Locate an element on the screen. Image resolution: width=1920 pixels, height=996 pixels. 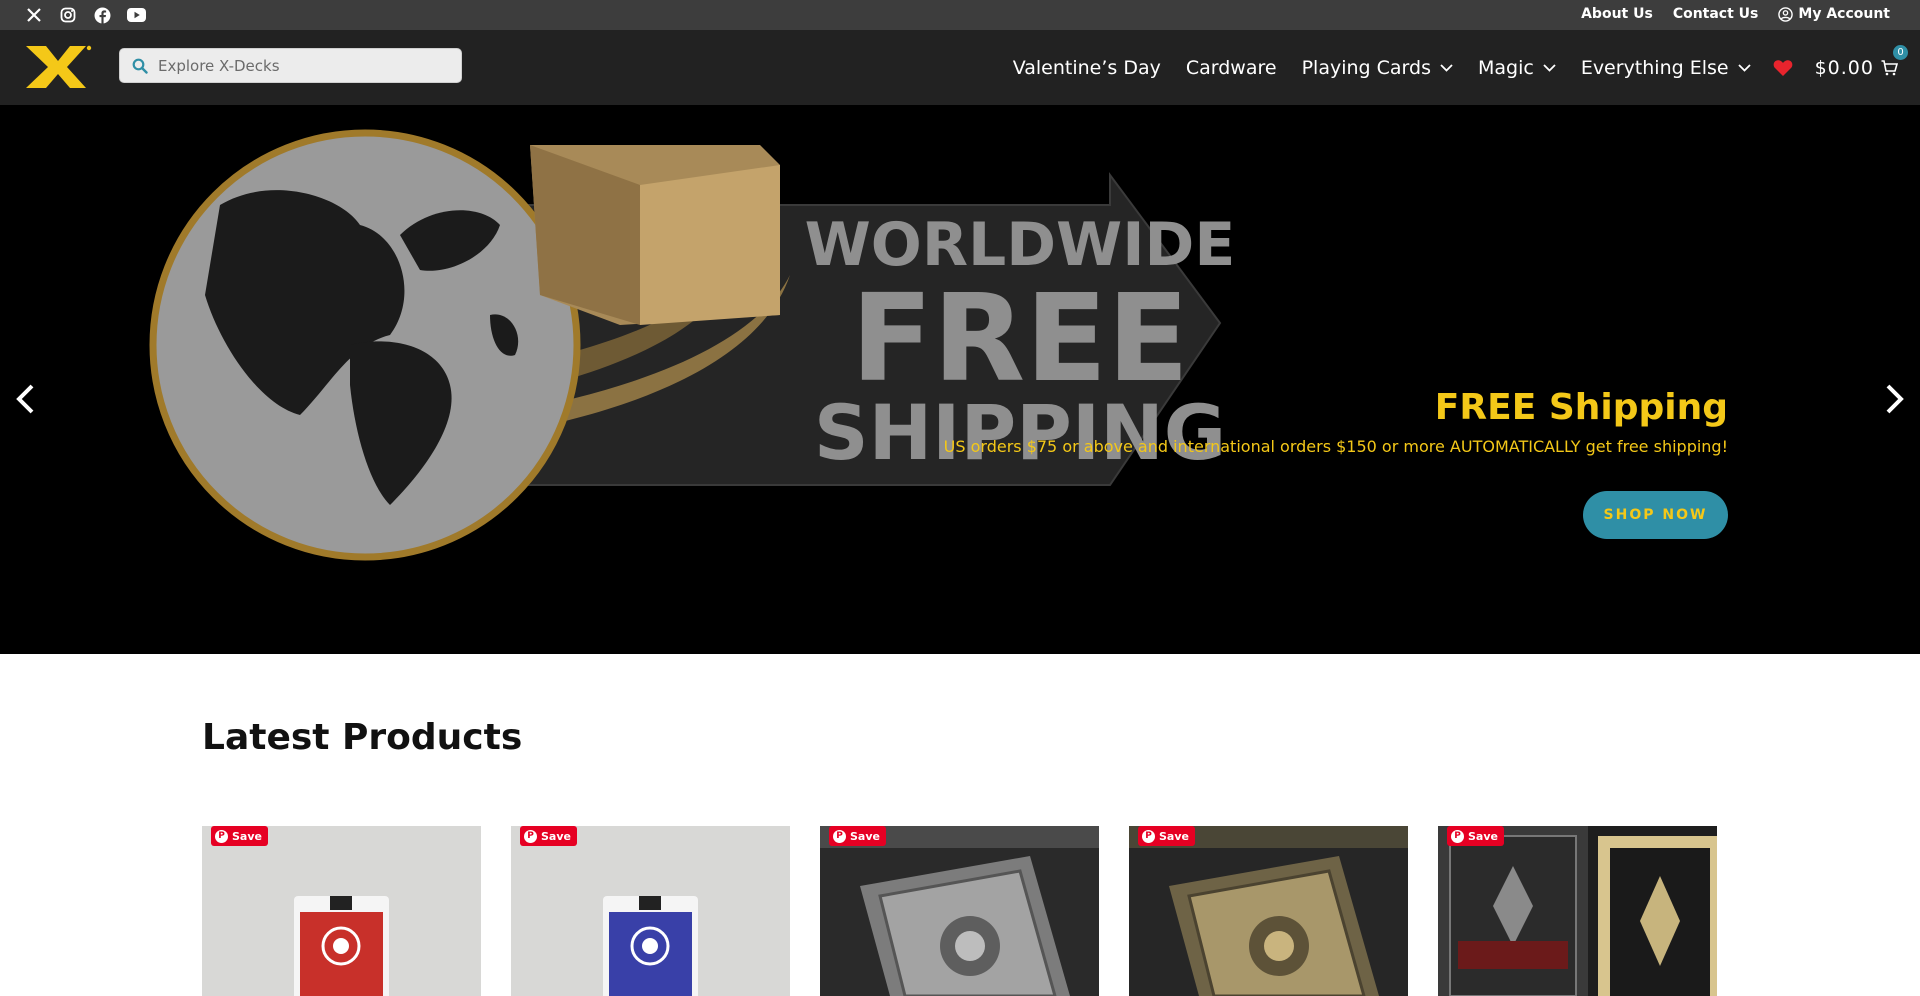
youtube-icon is located at coordinates (136, 15).